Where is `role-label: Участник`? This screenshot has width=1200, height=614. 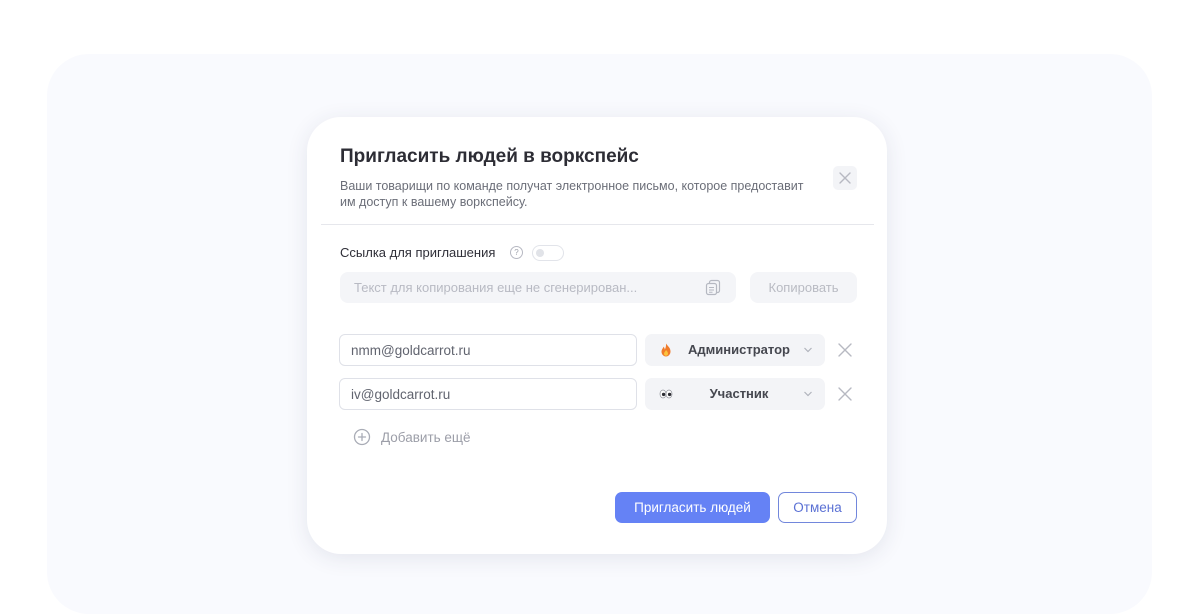
role-label: Участник is located at coordinates (739, 393).